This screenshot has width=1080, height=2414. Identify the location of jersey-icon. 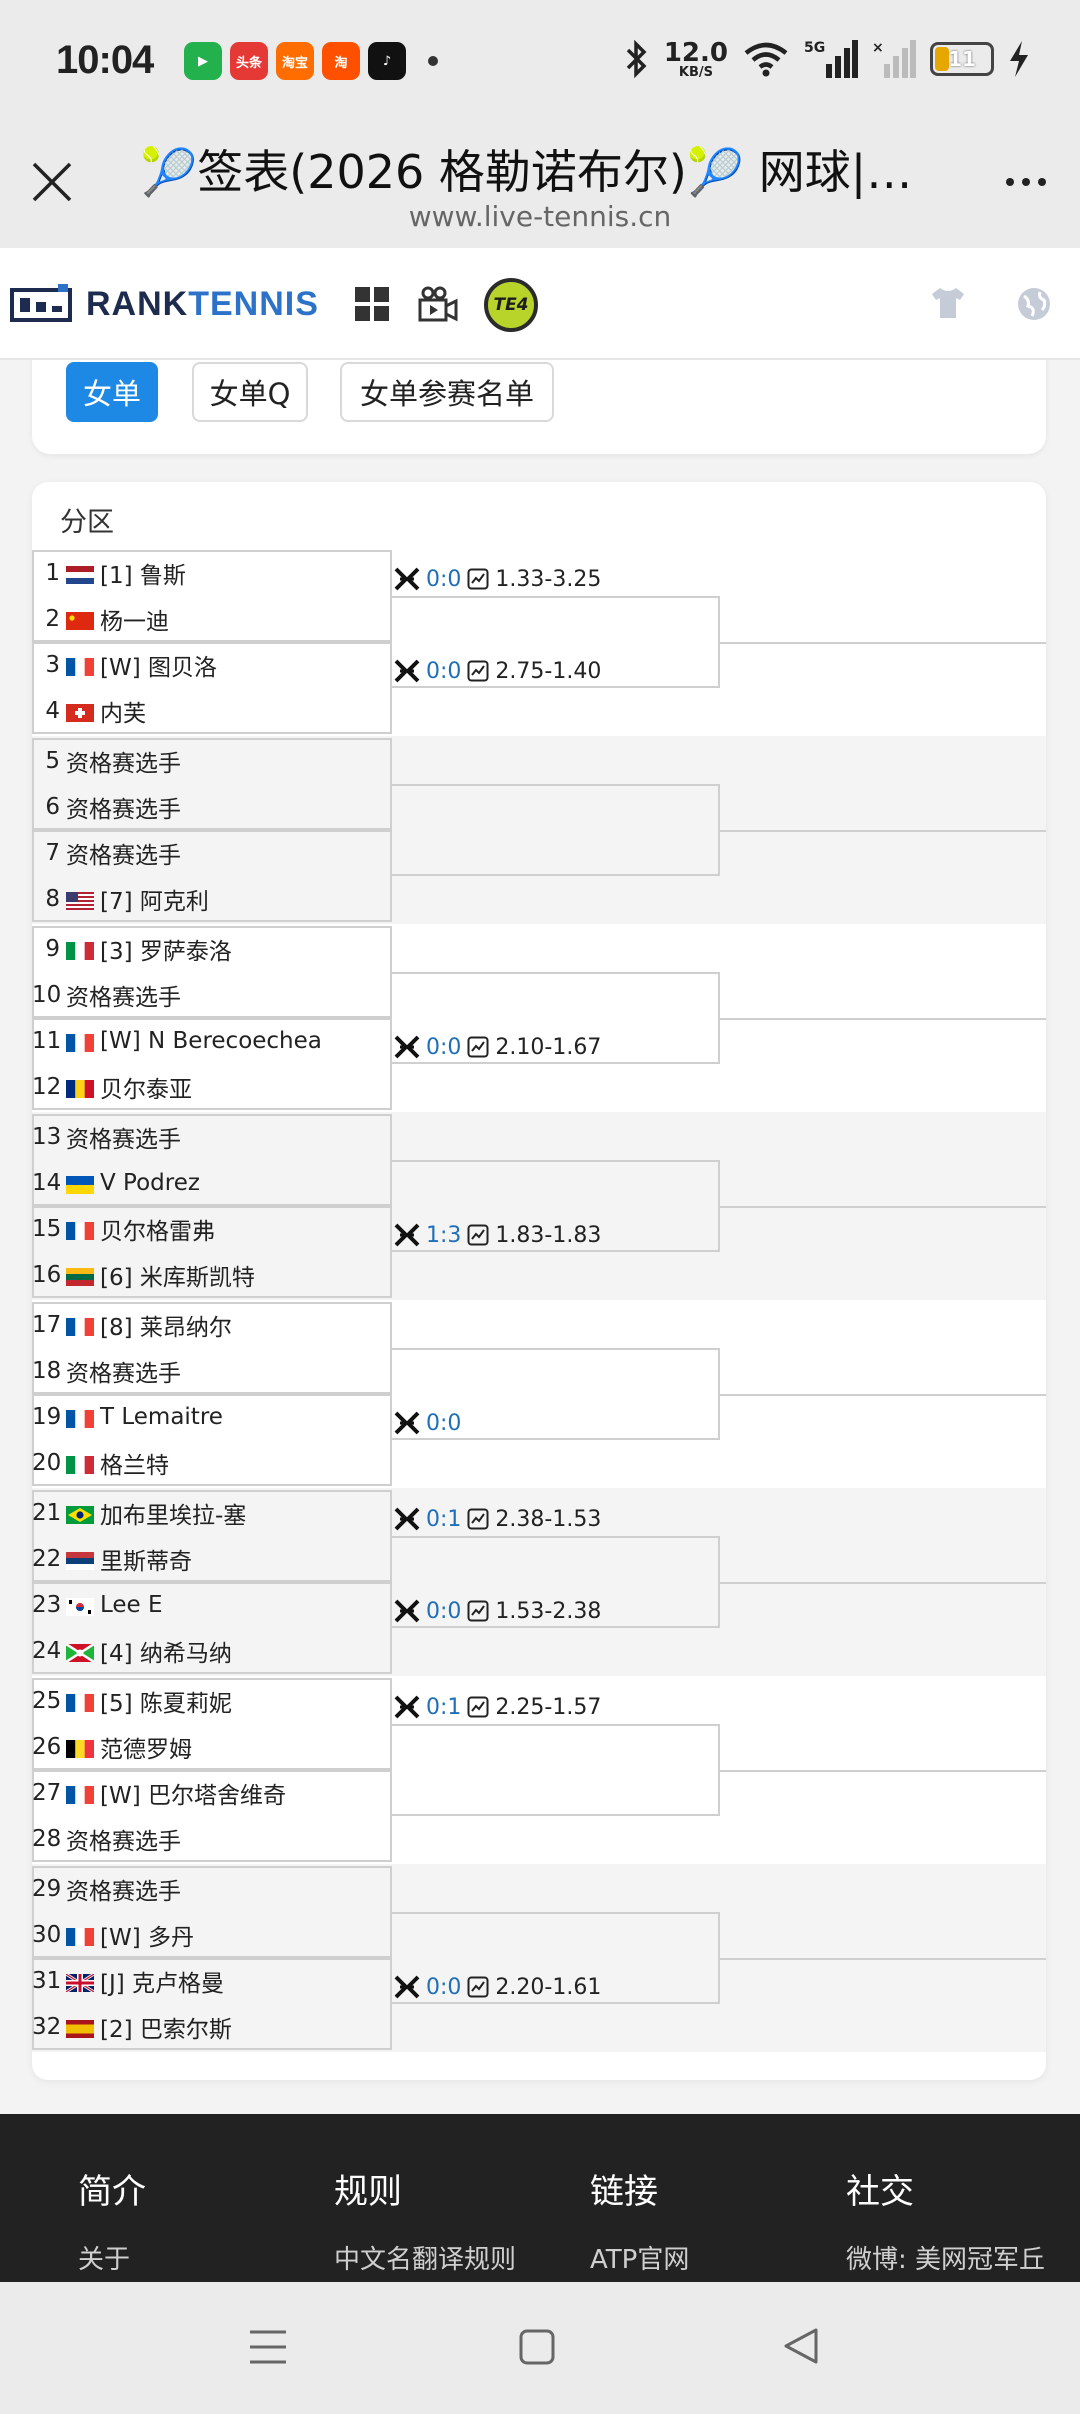
(948, 303).